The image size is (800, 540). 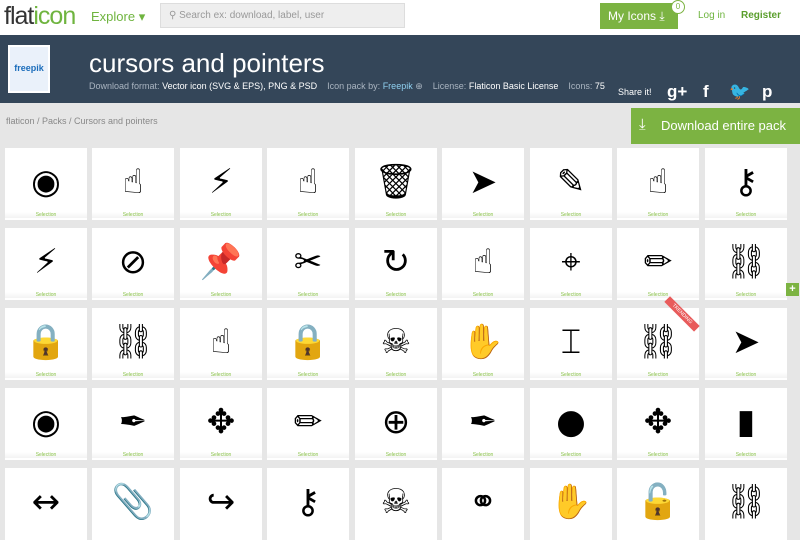 I want to click on icon-tile: ● Selection, so click(x=571, y=424).